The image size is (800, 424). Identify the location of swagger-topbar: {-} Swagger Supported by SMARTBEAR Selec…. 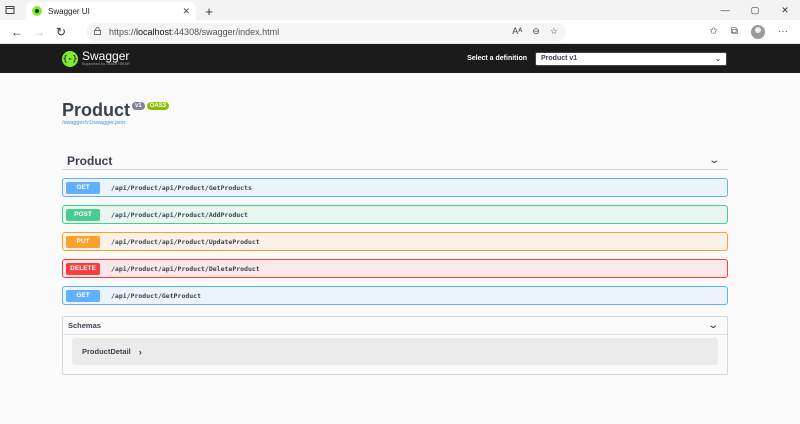
(400, 58).